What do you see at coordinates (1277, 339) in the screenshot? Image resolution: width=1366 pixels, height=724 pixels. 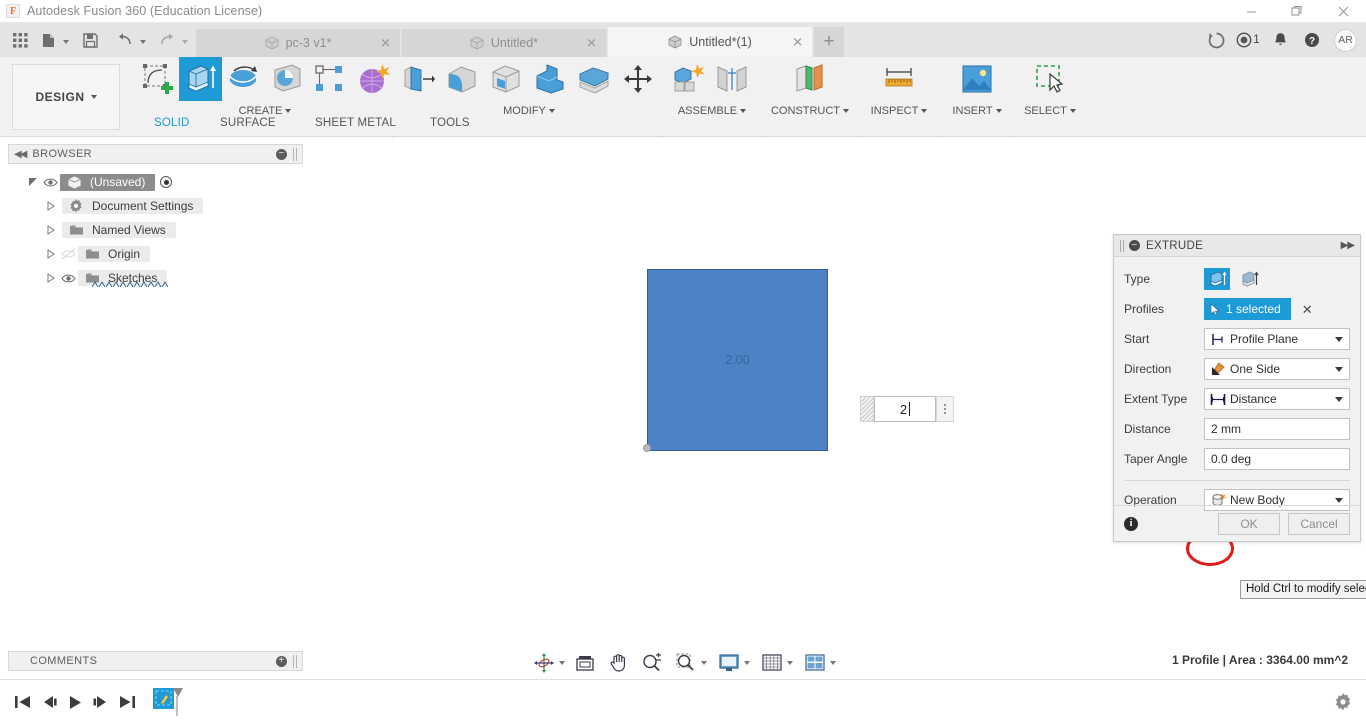 I see `start-dropdown: Profile Plane` at bounding box center [1277, 339].